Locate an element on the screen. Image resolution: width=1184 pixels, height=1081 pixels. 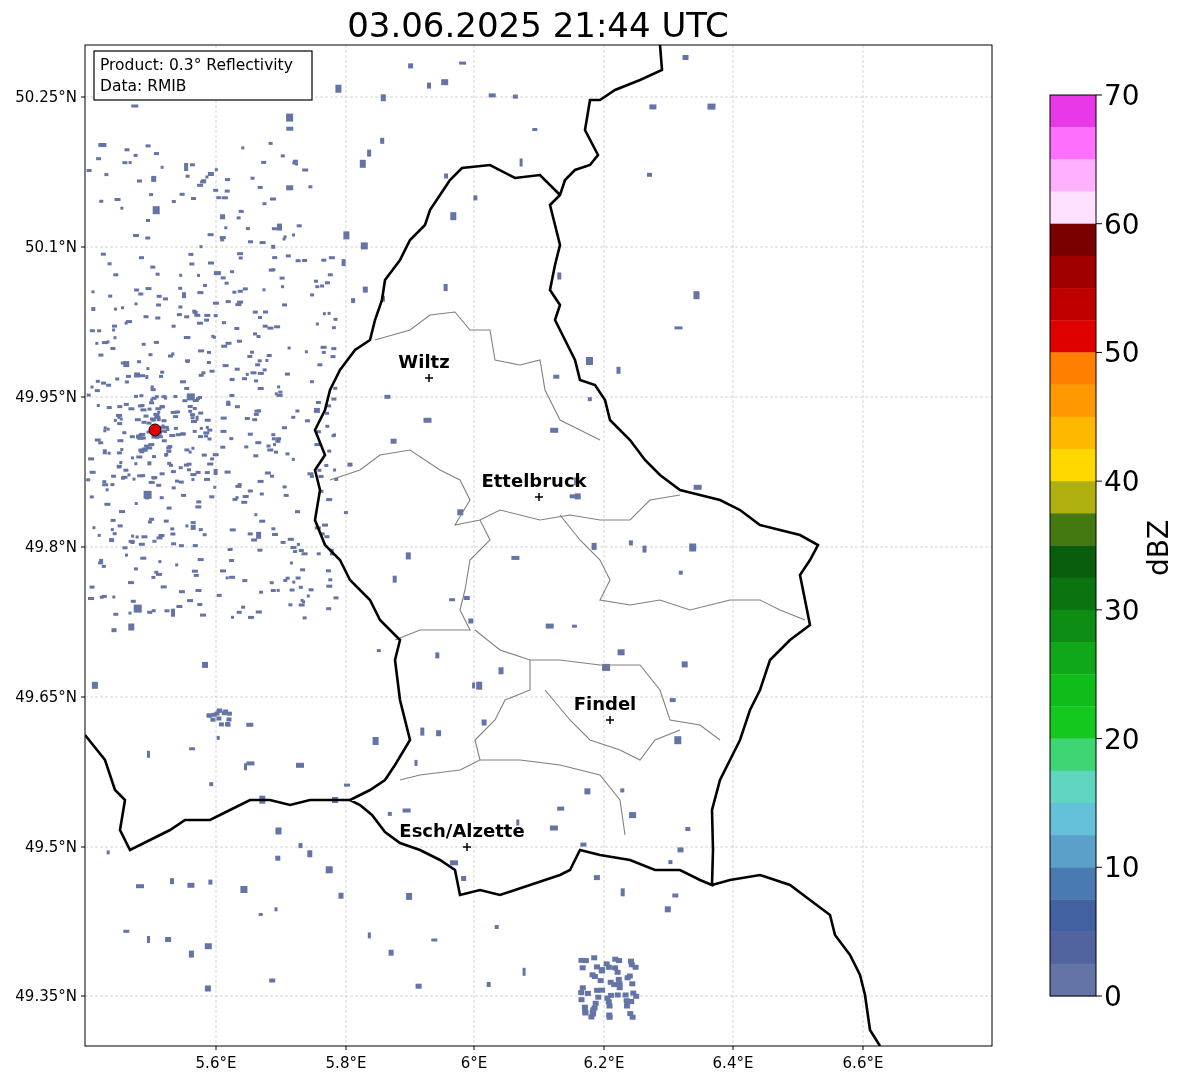
colorbar-tick-label: 10 is located at coordinates (1122, 868).